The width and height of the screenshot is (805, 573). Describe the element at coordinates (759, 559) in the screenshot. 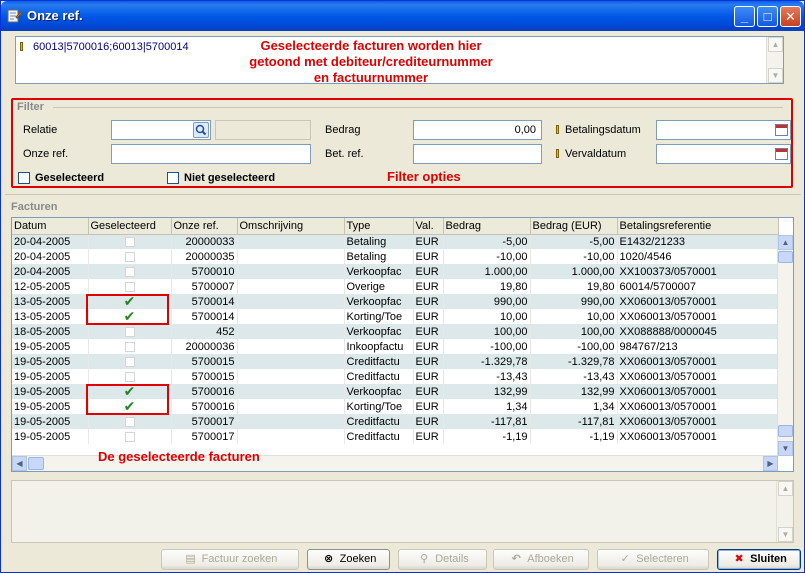

I see `sluiten-button: ✖ Sluiten` at that location.